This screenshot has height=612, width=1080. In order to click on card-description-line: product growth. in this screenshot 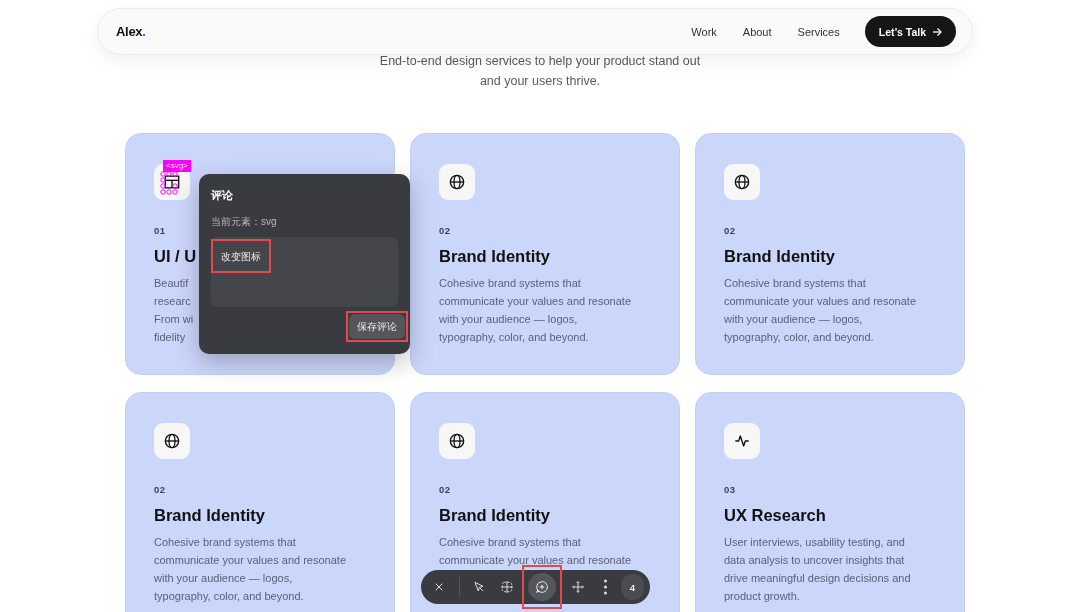, I will do `click(762, 596)`.